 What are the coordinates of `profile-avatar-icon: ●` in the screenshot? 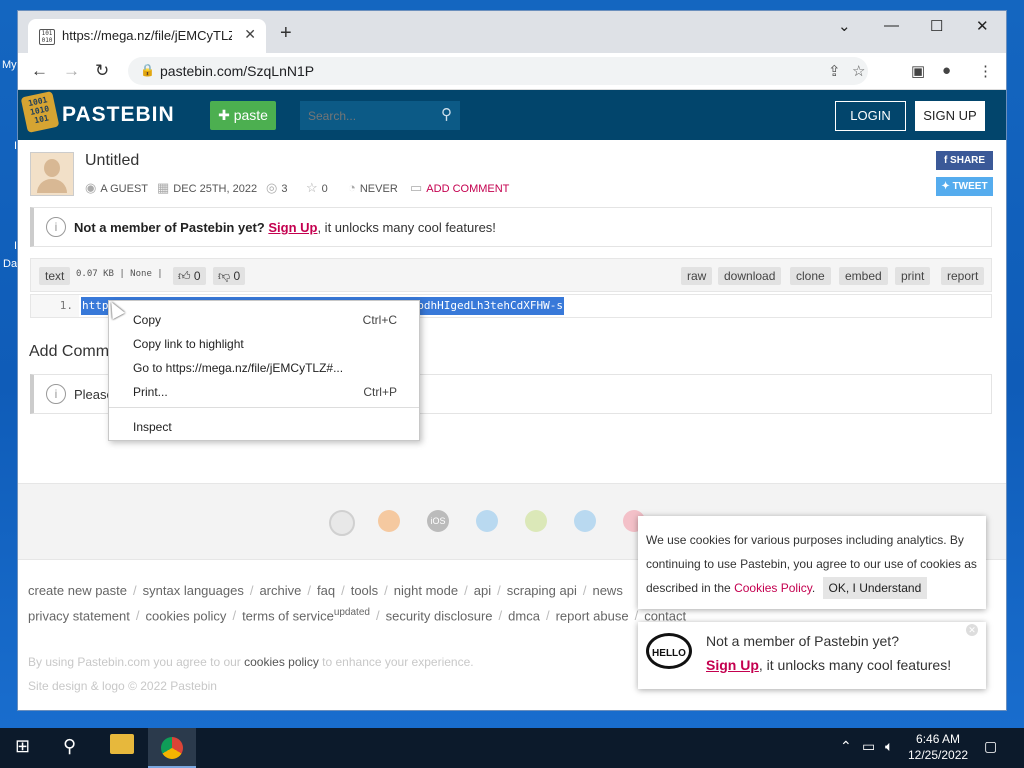 It's located at (946, 70).